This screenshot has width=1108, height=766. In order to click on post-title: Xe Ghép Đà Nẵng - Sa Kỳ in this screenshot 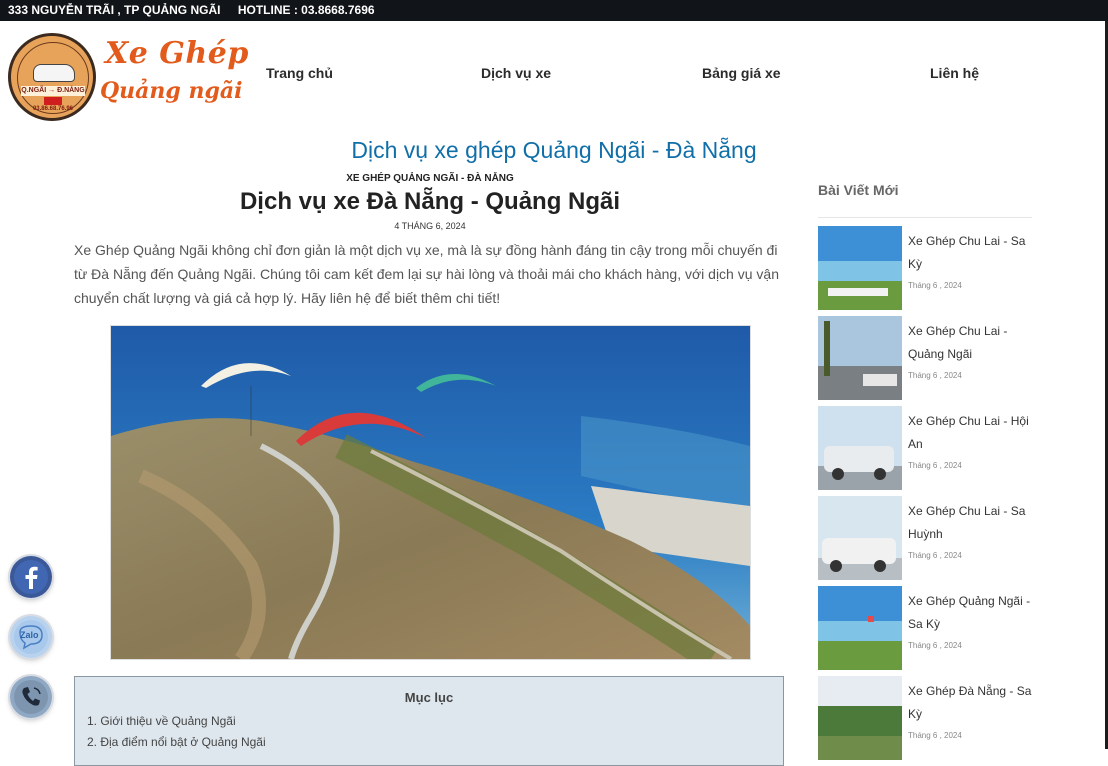, I will do `click(970, 703)`.